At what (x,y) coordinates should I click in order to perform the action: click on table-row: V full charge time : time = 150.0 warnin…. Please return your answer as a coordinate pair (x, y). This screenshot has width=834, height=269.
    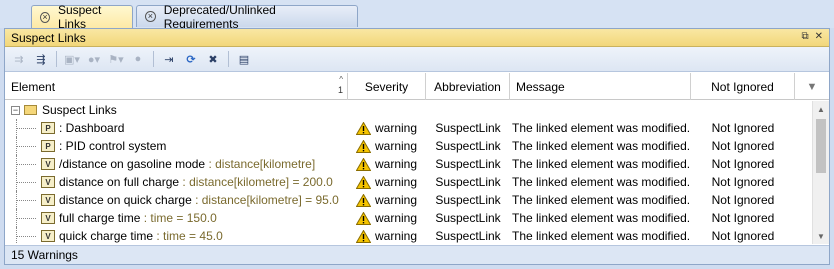
    Looking at the image, I should click on (408, 218).